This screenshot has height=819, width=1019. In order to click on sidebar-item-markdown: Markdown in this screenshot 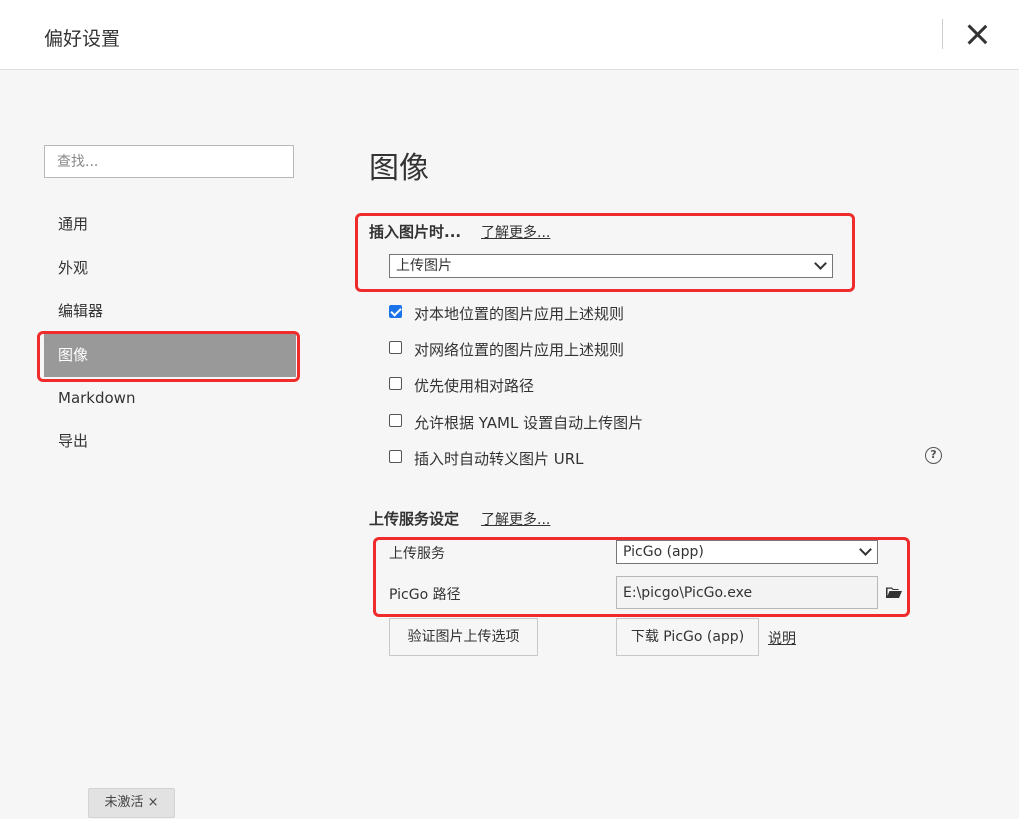, I will do `click(170, 398)`.